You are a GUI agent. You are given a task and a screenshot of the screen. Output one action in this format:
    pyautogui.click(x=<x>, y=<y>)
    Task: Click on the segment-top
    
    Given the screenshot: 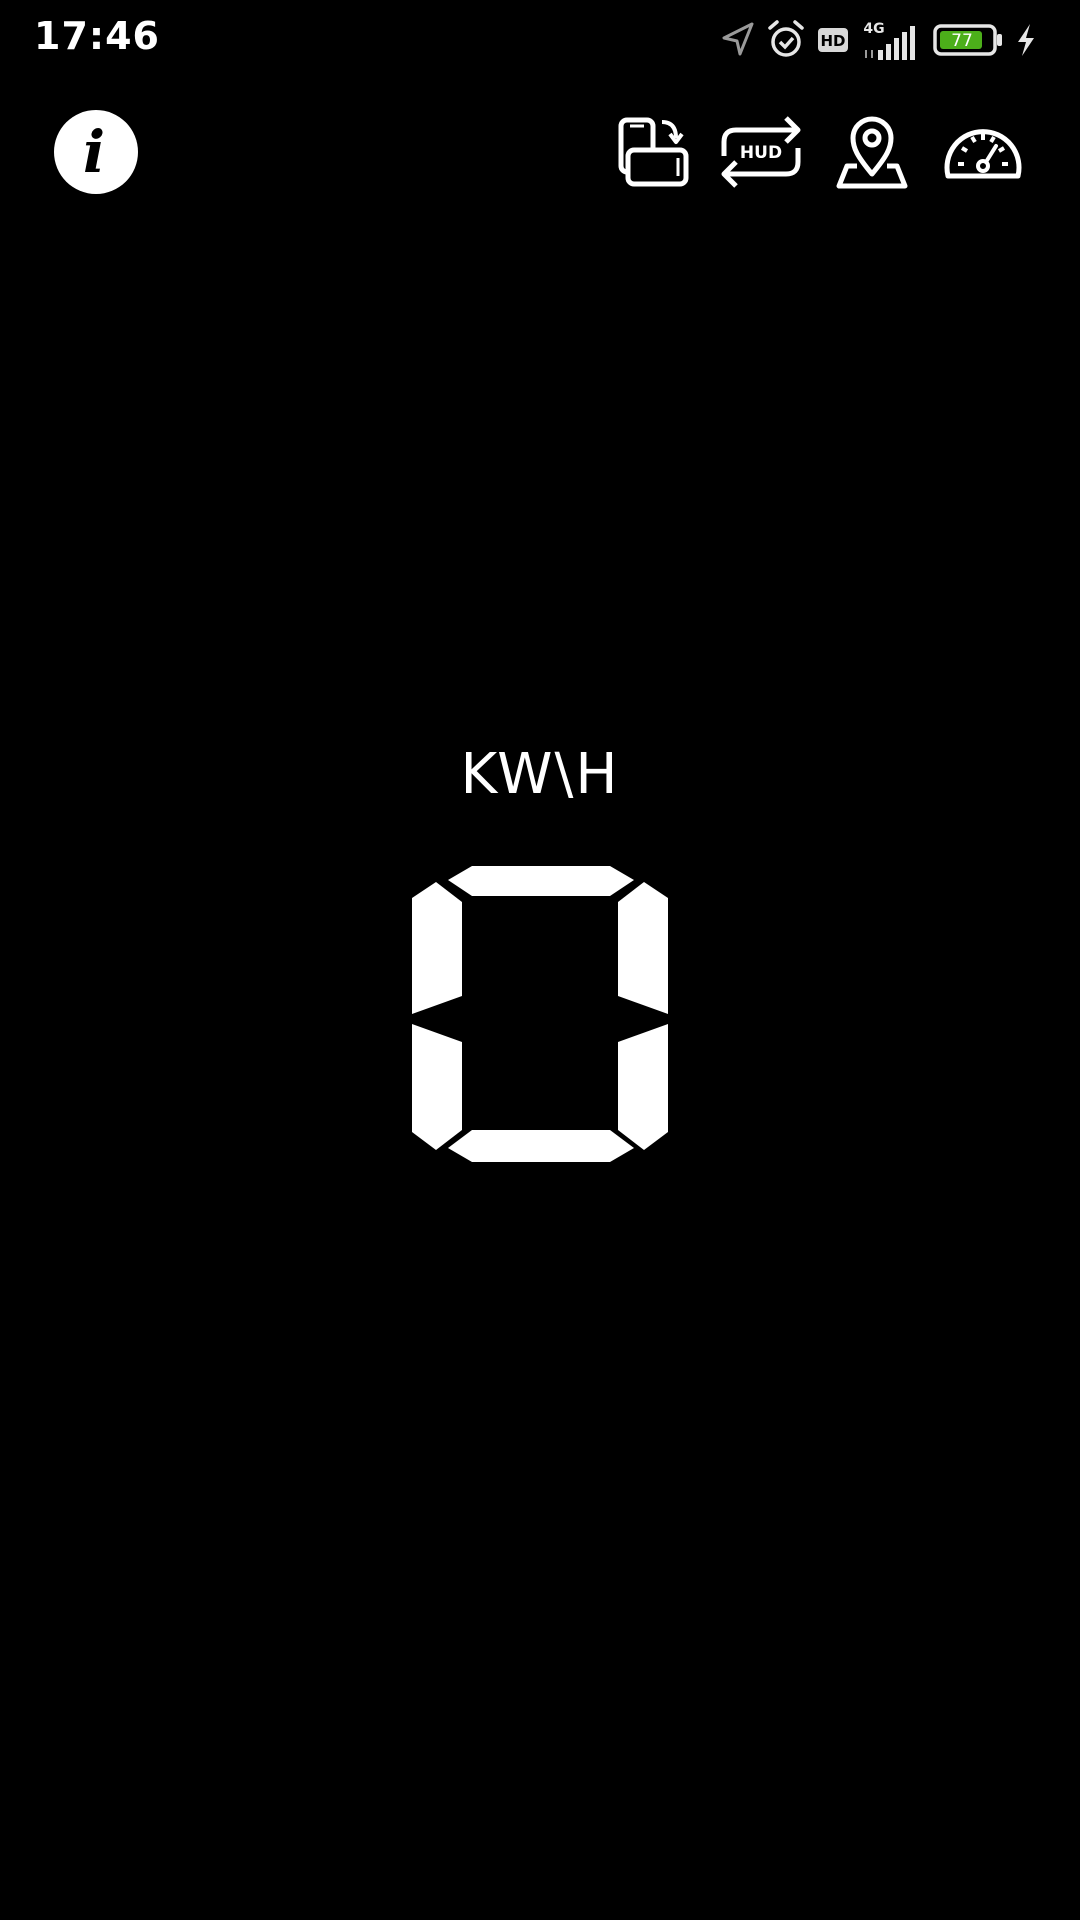 What is the action you would take?
    pyautogui.click(x=541, y=881)
    